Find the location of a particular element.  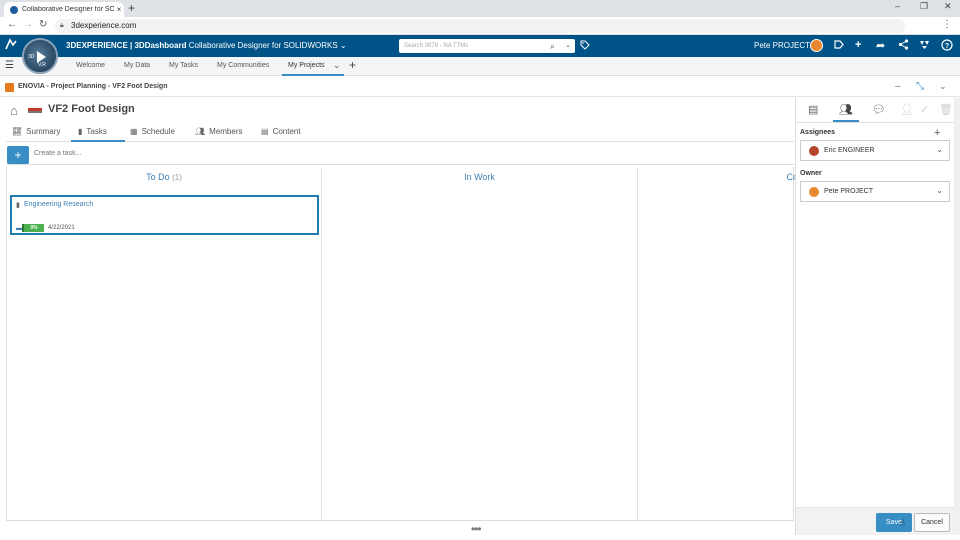

tab-summary: 📈︎ Summary is located at coordinates (36, 131).